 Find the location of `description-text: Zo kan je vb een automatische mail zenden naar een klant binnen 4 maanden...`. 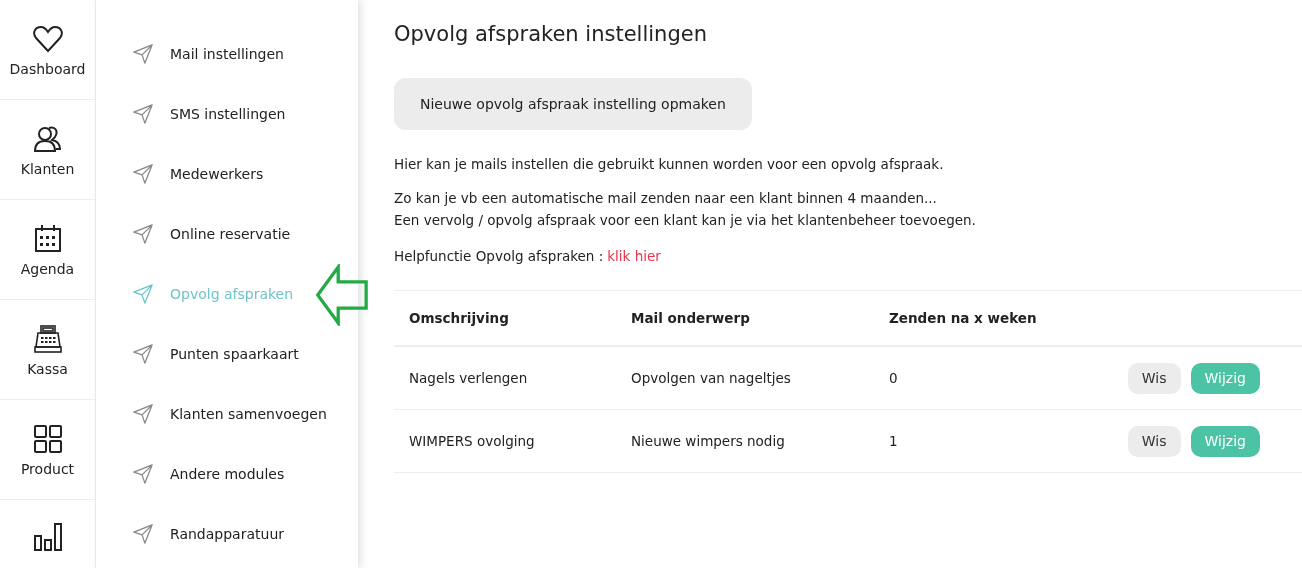

description-text: Zo kan je vb een automatische mail zenden naar een klant binnen 4 maanden... is located at coordinates (666, 198).